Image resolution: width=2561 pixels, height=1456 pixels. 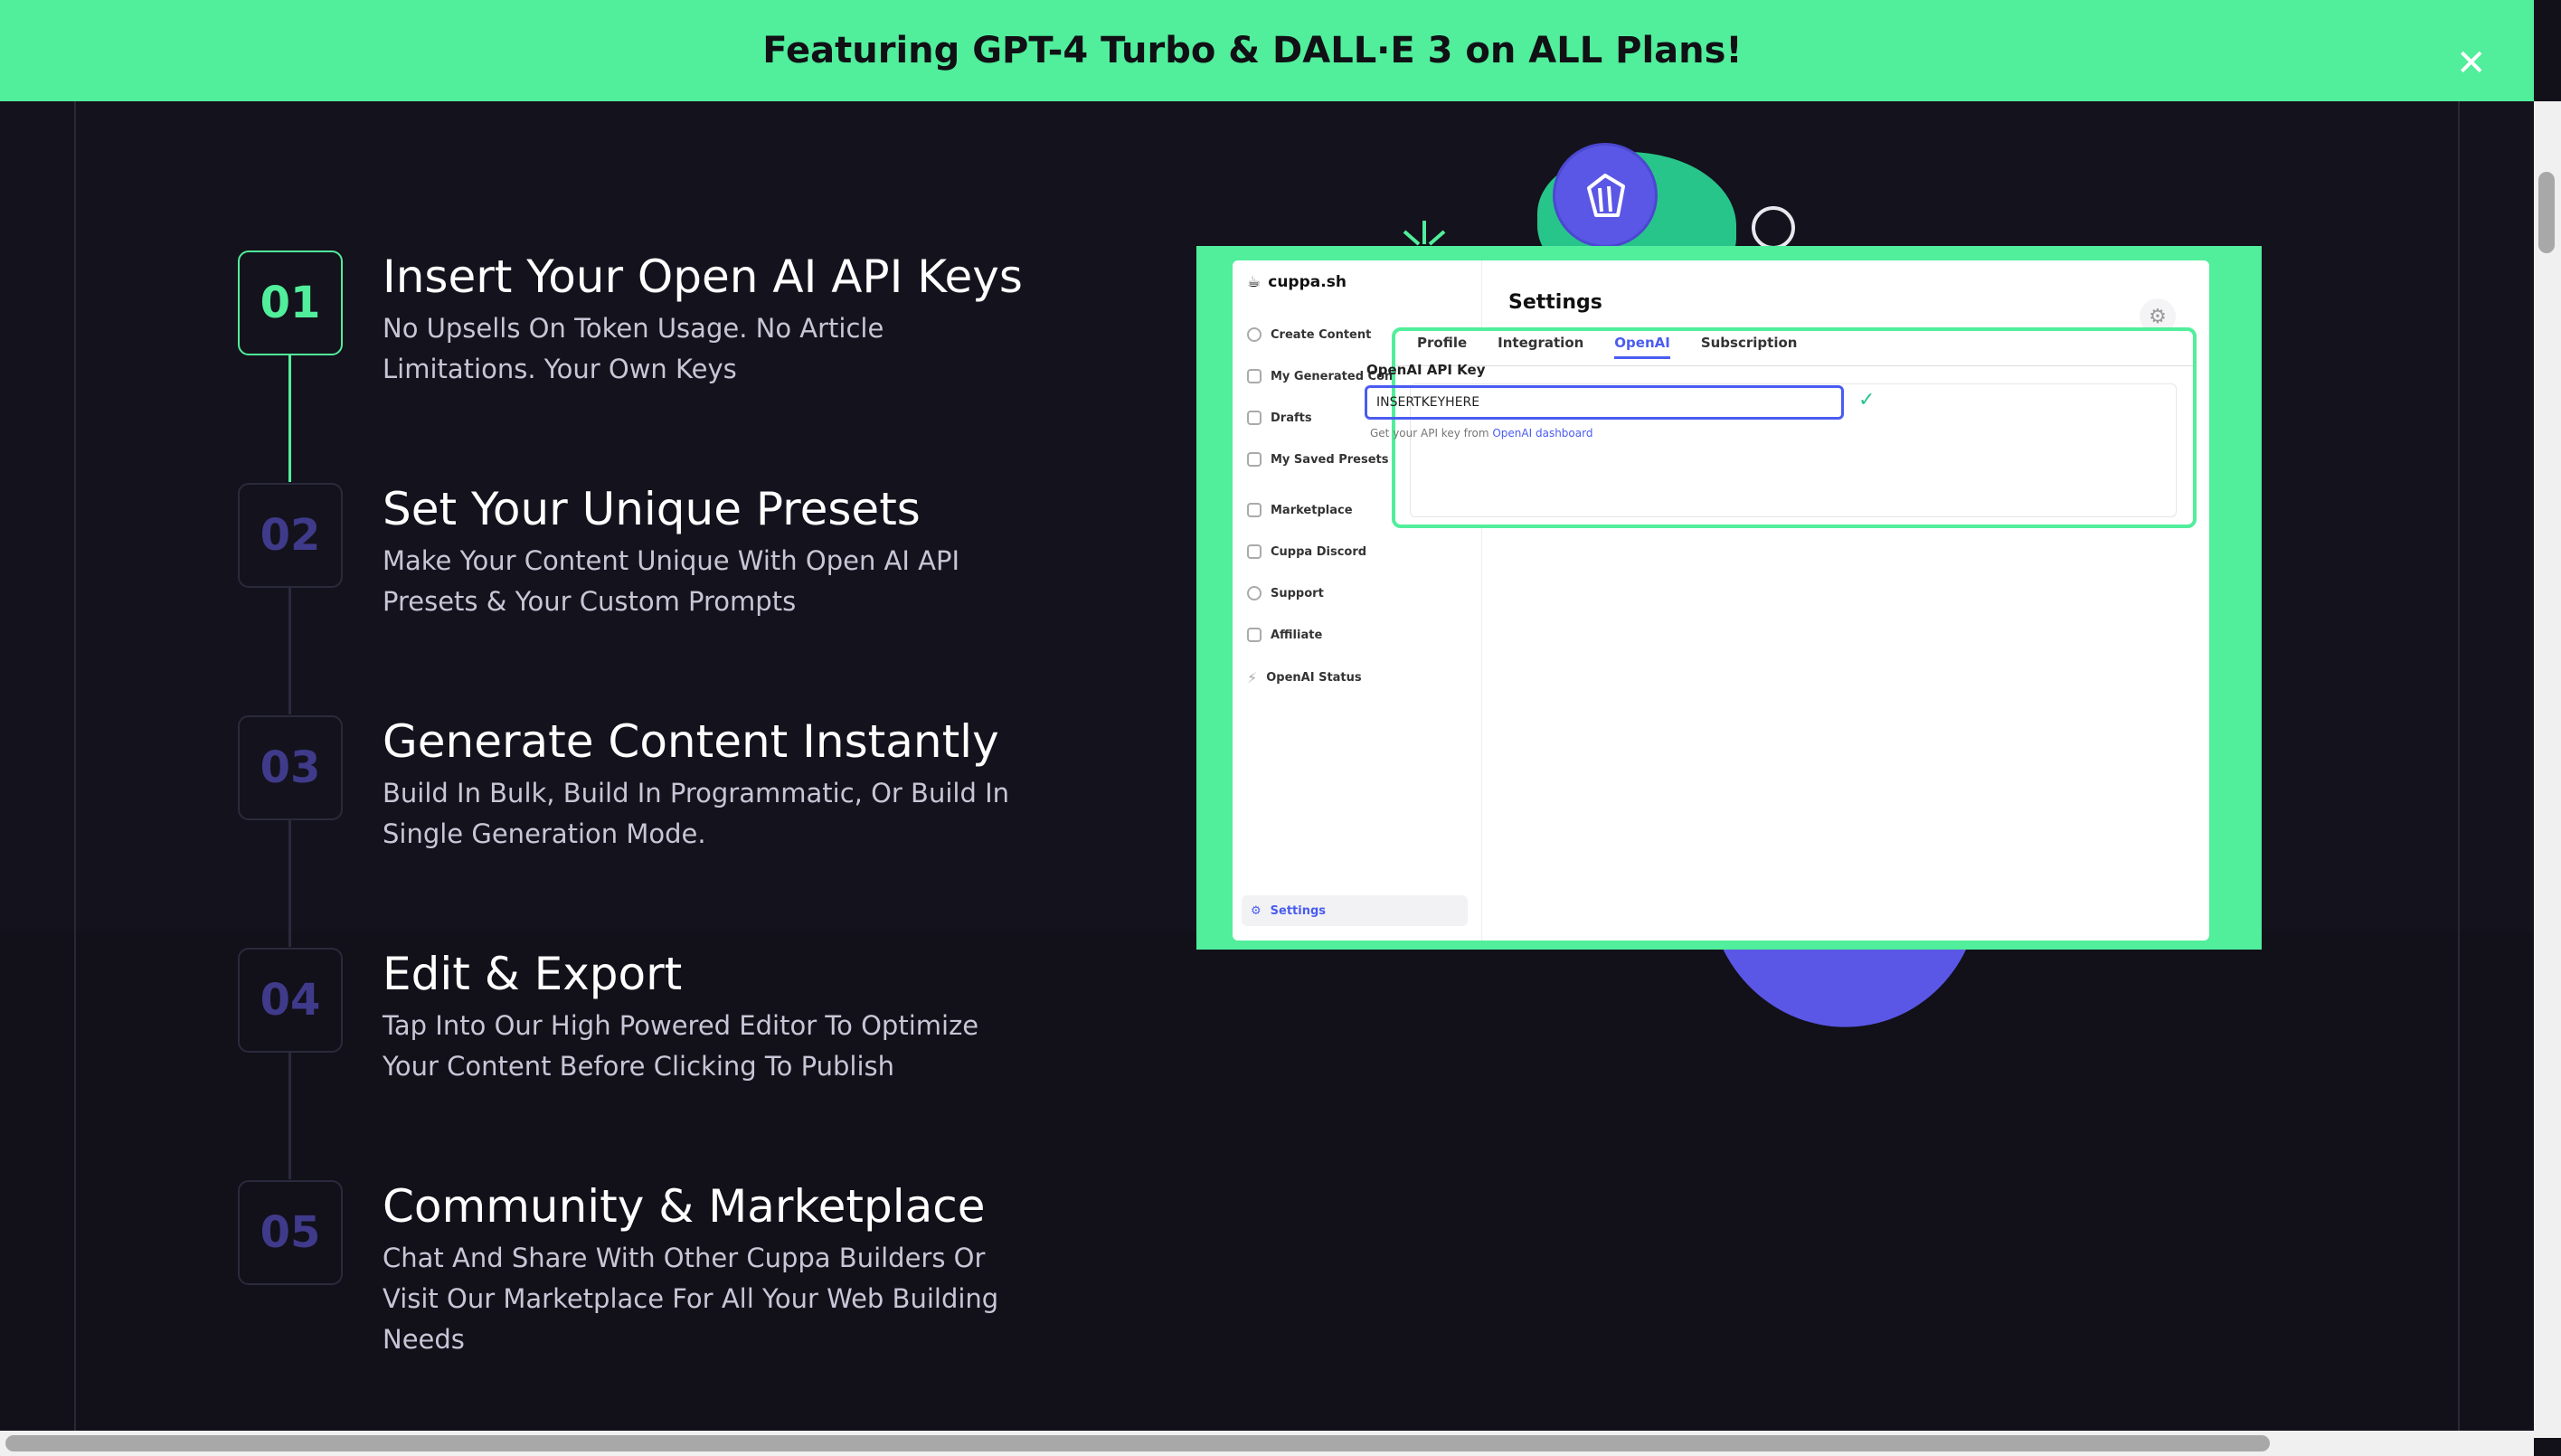 I want to click on preview-sidebar-item: Support, so click(x=1285, y=593).